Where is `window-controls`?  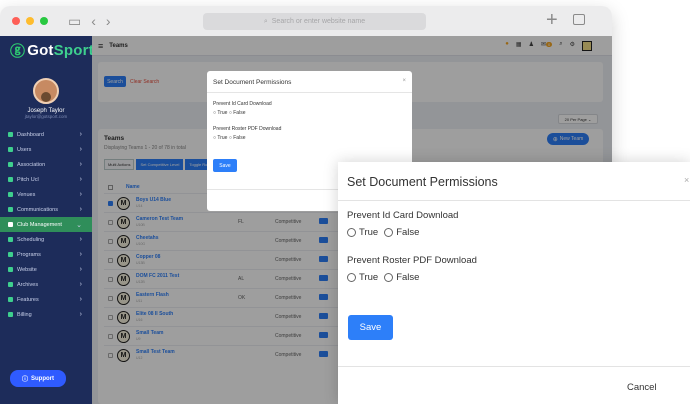
window-controls is located at coordinates (27, 21).